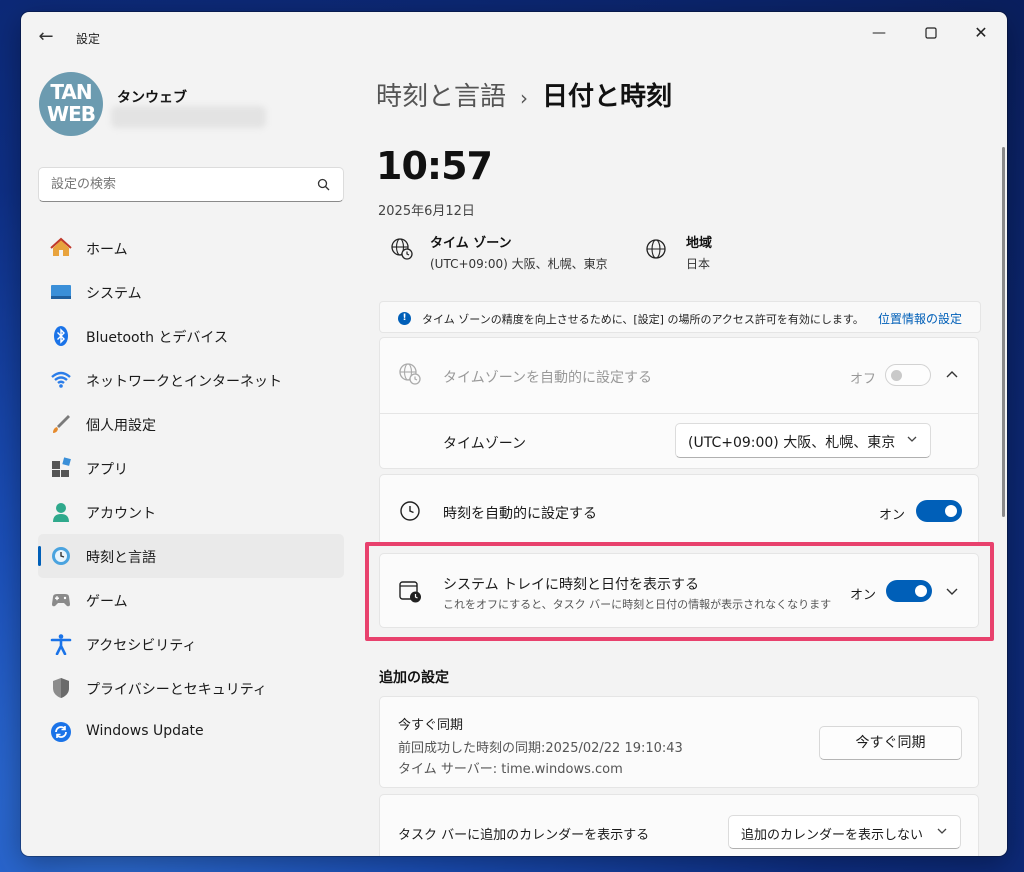 The image size is (1024, 872). Describe the element at coordinates (698, 264) in the screenshot. I see `region-info-value: 日本` at that location.